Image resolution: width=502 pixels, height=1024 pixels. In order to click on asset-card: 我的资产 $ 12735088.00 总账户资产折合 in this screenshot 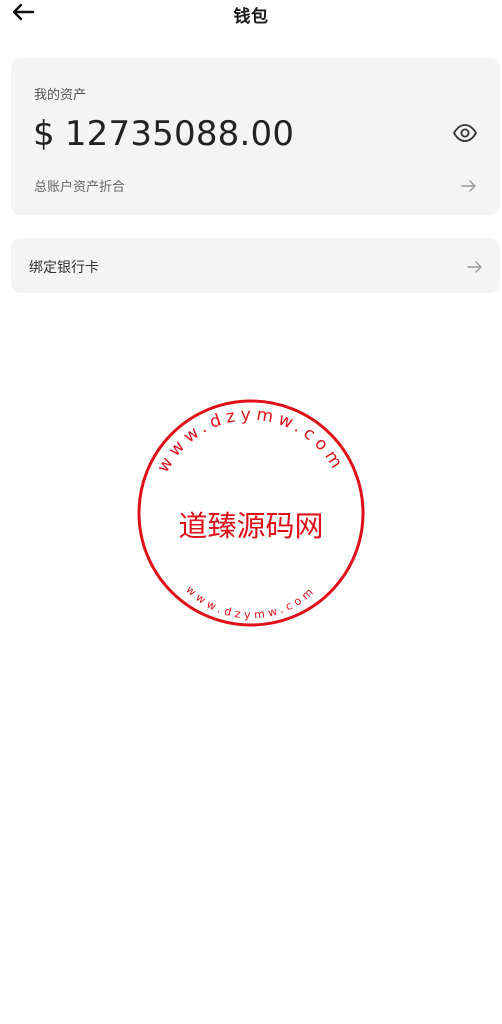, I will do `click(255, 136)`.